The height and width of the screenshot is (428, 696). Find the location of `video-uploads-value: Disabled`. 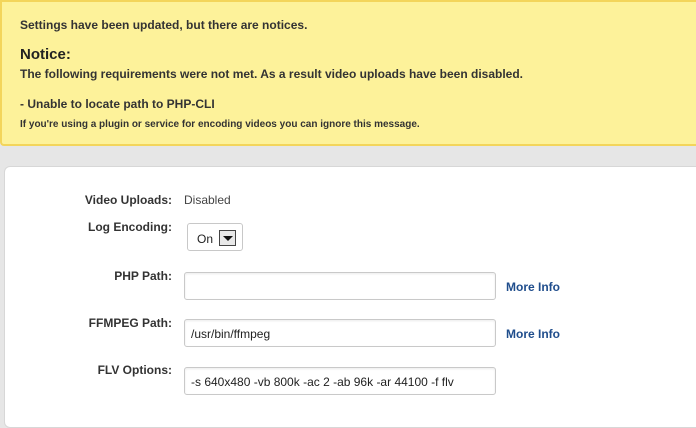

video-uploads-value: Disabled is located at coordinates (207, 200).